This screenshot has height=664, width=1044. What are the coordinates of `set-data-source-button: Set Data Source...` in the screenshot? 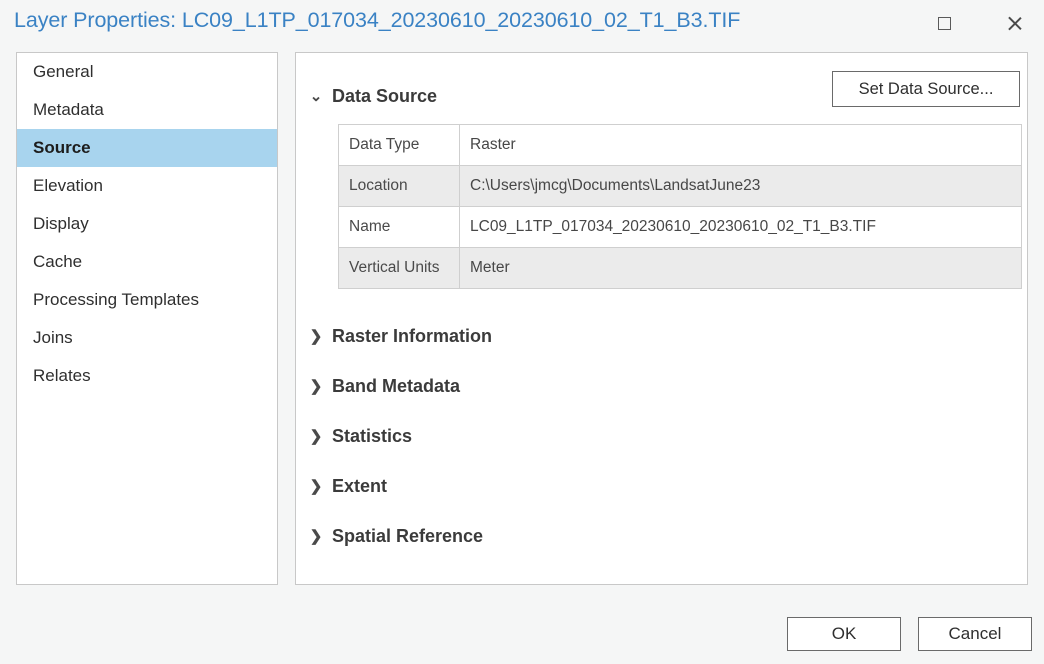 It's located at (926, 89).